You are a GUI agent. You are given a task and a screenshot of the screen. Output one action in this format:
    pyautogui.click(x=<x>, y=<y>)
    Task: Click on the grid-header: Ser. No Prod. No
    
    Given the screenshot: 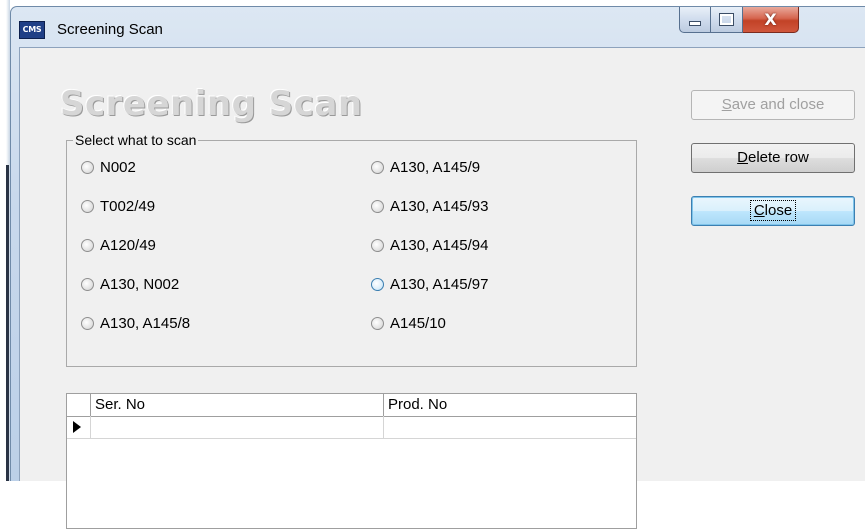 What is the action you would take?
    pyautogui.click(x=351, y=405)
    